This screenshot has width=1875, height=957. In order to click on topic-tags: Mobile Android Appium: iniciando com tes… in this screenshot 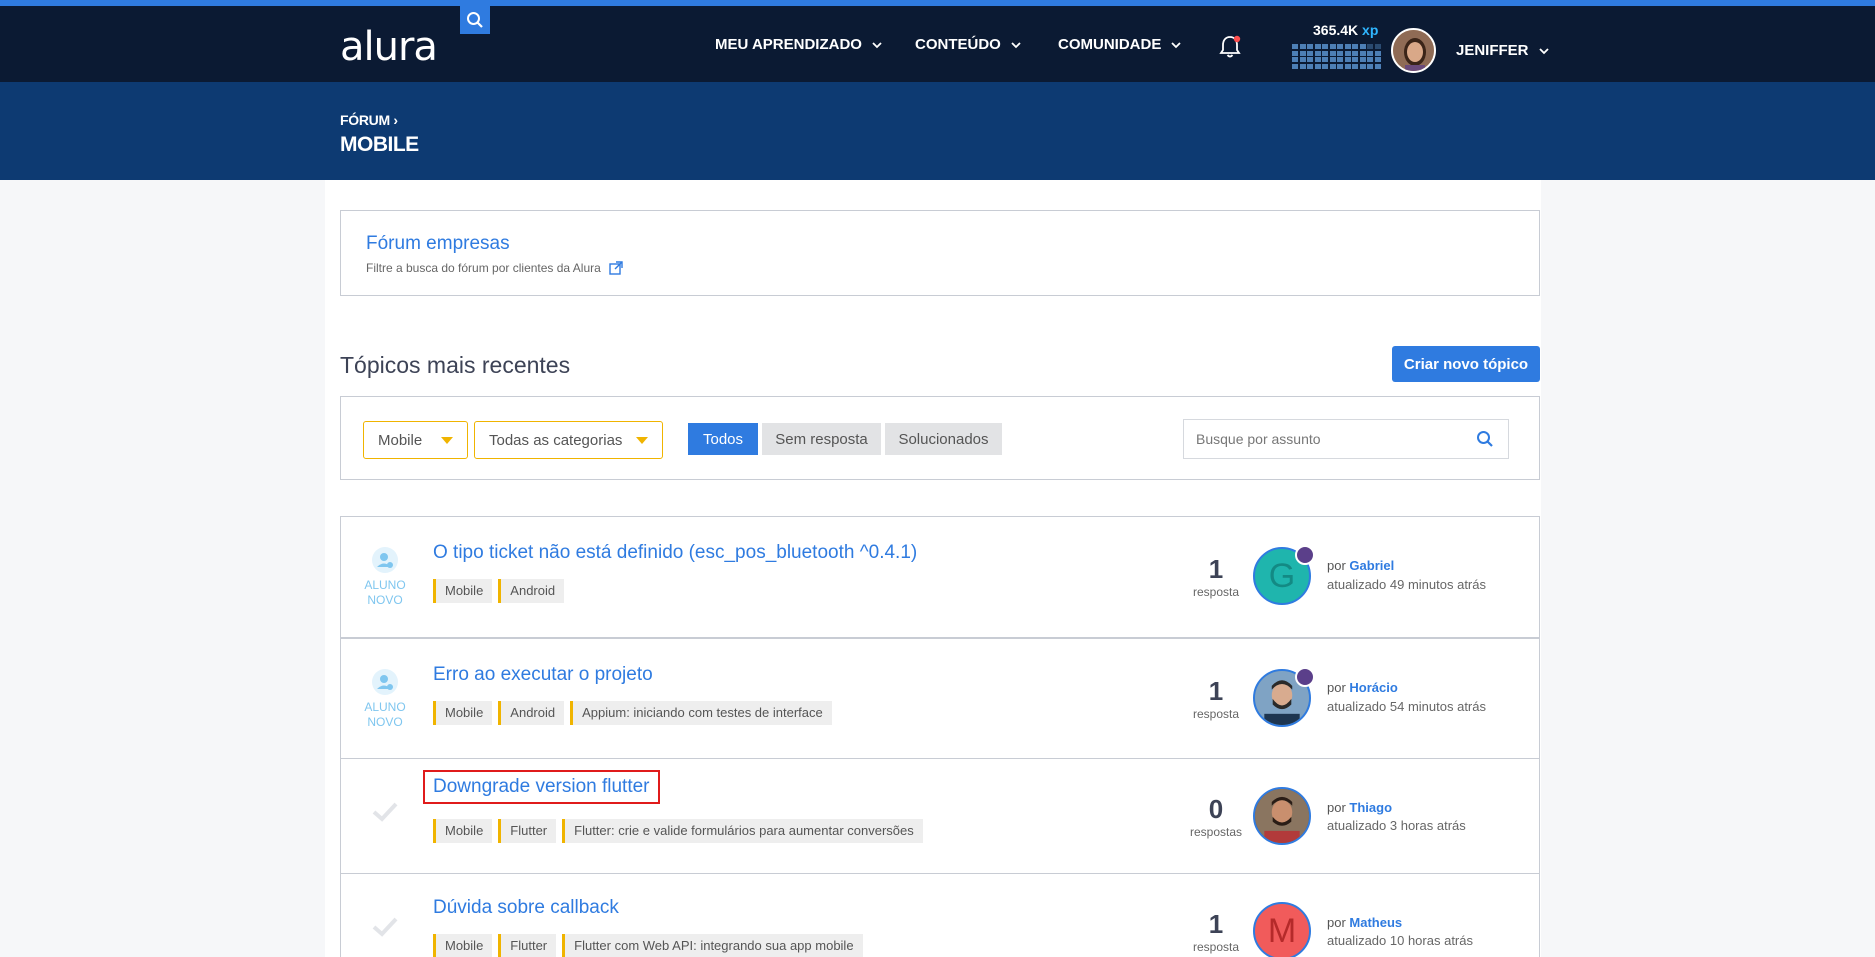, I will do `click(632, 713)`.